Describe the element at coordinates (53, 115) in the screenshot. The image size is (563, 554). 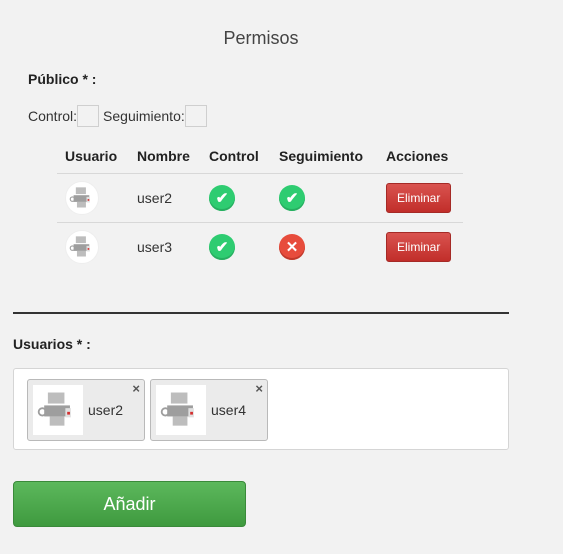
I see `control-checkbox-label: Control:` at that location.